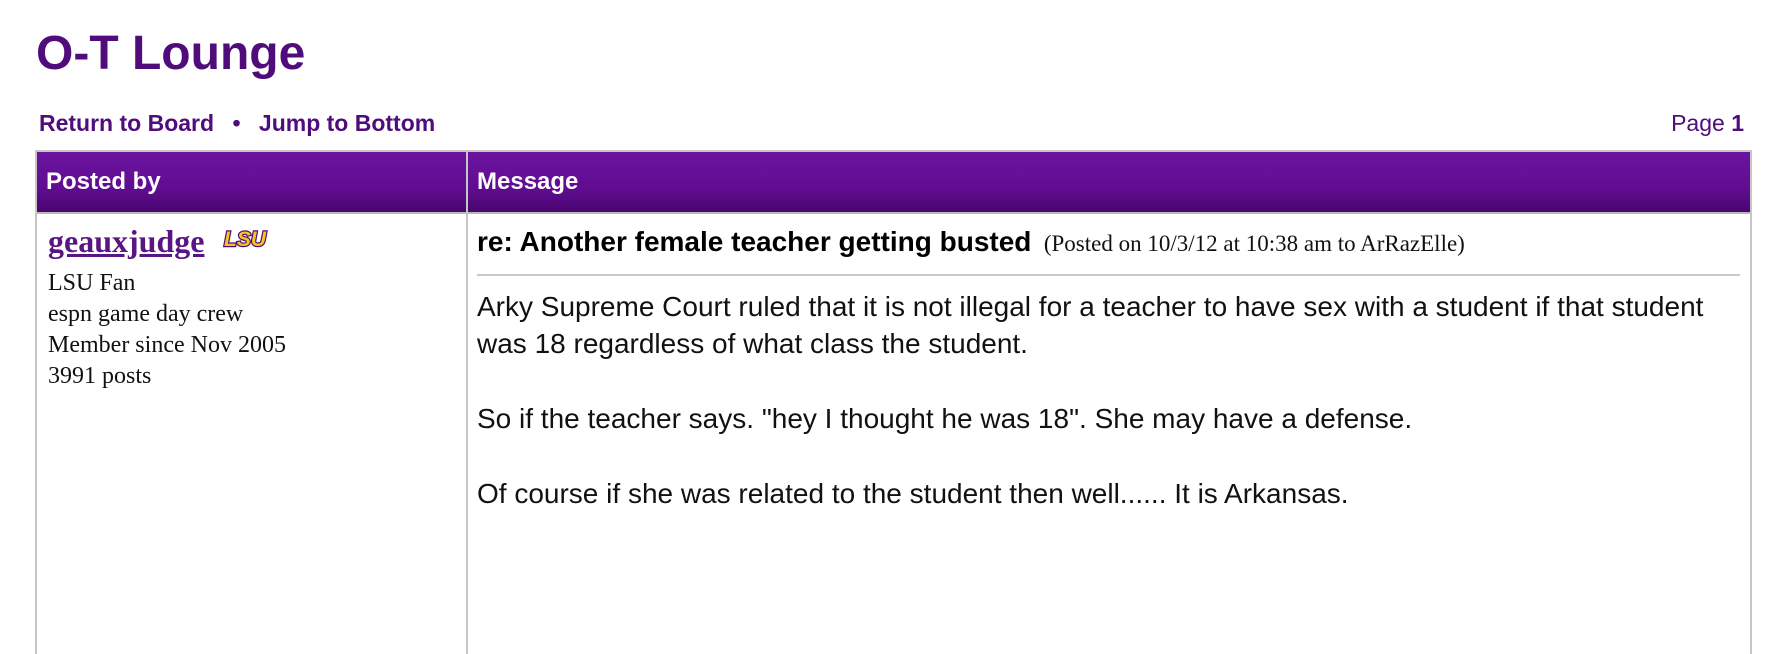 This screenshot has width=1773, height=654. I want to click on author-post-count: 3991 posts, so click(100, 376).